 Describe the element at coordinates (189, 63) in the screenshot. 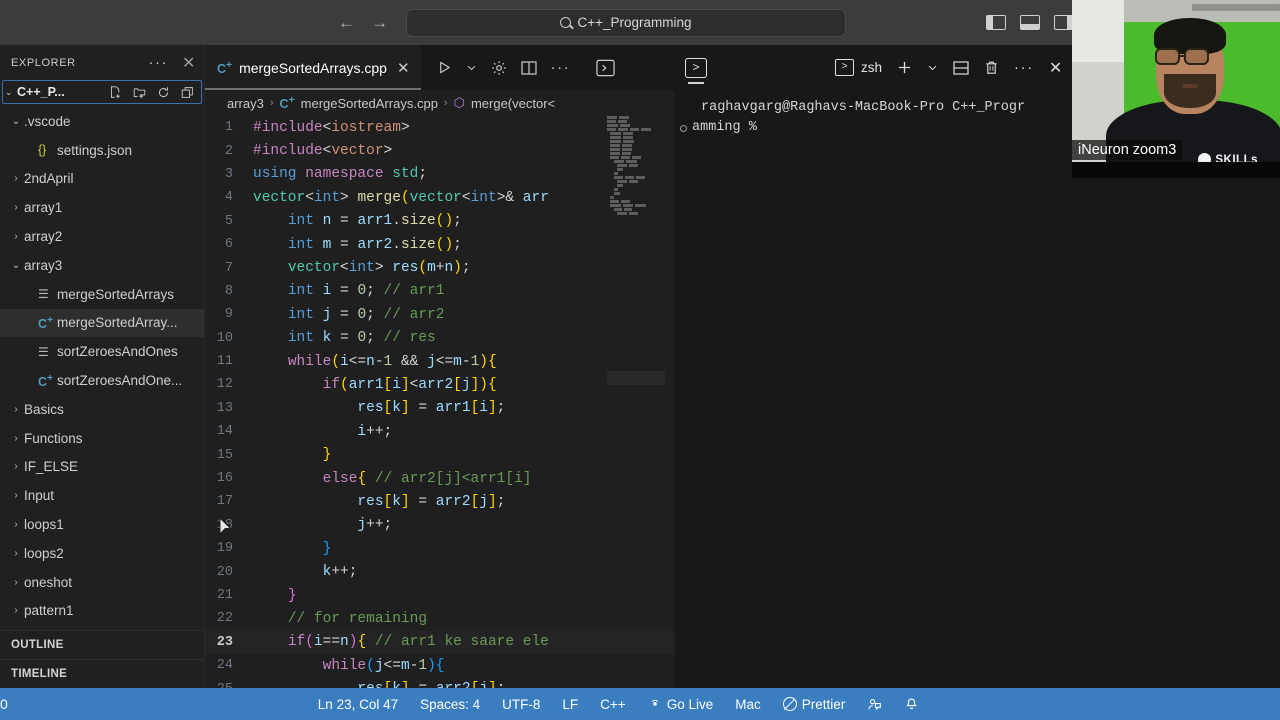

I see `explorer-close-icon: ✕` at that location.